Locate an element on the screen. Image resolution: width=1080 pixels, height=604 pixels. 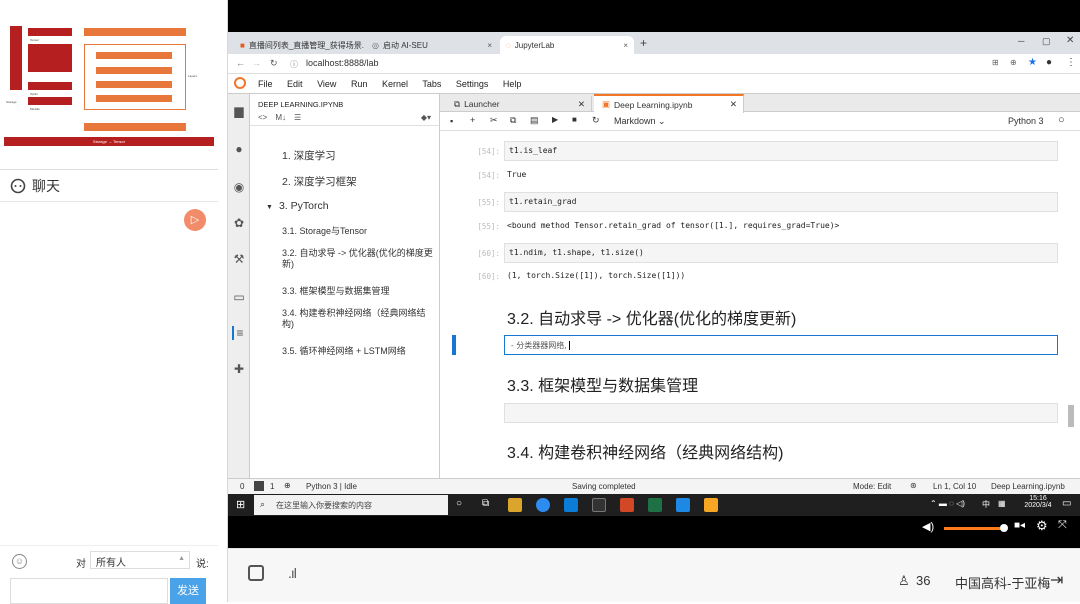
chrome-app-icon is located at coordinates (543, 505).